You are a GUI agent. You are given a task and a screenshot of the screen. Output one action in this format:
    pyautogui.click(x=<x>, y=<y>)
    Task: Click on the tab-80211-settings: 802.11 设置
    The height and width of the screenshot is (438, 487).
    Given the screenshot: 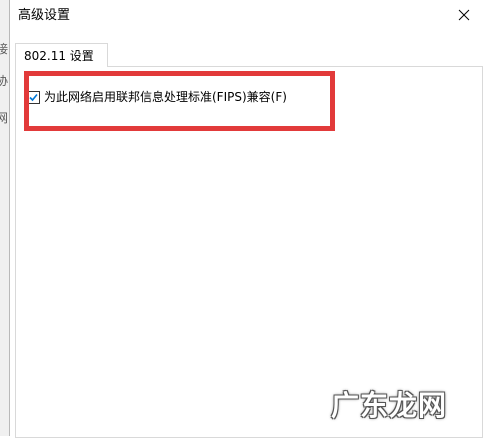 What is the action you would take?
    pyautogui.click(x=61, y=55)
    